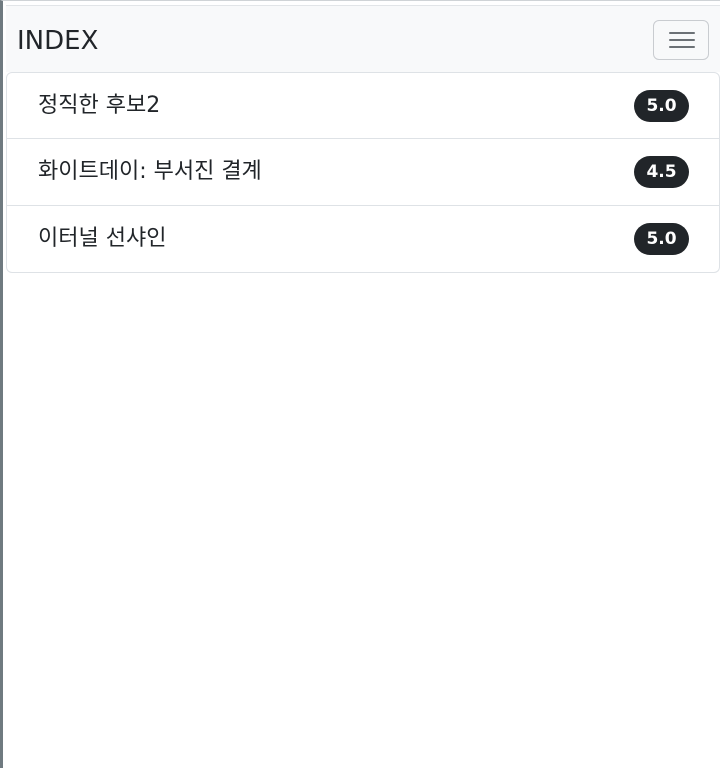  I want to click on list-item: 화이트데이: 부서진 결계 4.5, so click(363, 172).